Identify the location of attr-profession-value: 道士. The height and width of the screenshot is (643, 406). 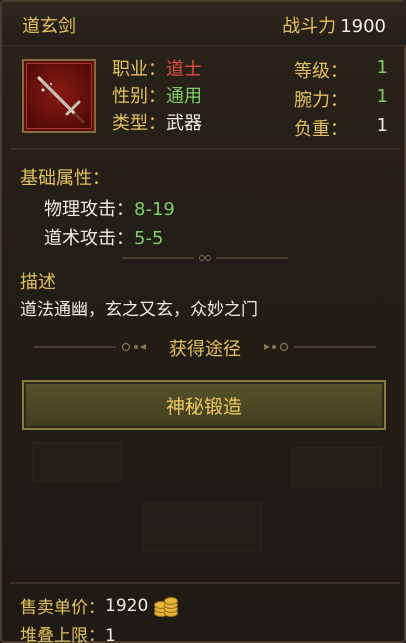
(184, 69).